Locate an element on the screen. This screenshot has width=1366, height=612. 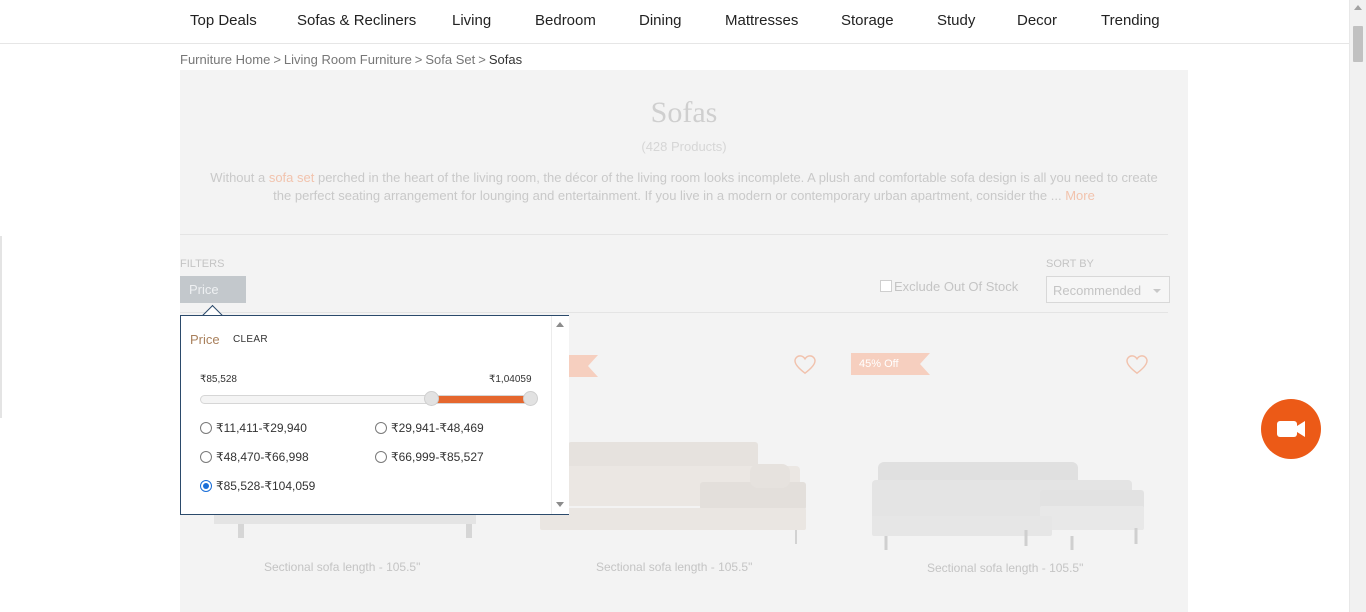
nav-item-storage: Storage is located at coordinates (867, 20).